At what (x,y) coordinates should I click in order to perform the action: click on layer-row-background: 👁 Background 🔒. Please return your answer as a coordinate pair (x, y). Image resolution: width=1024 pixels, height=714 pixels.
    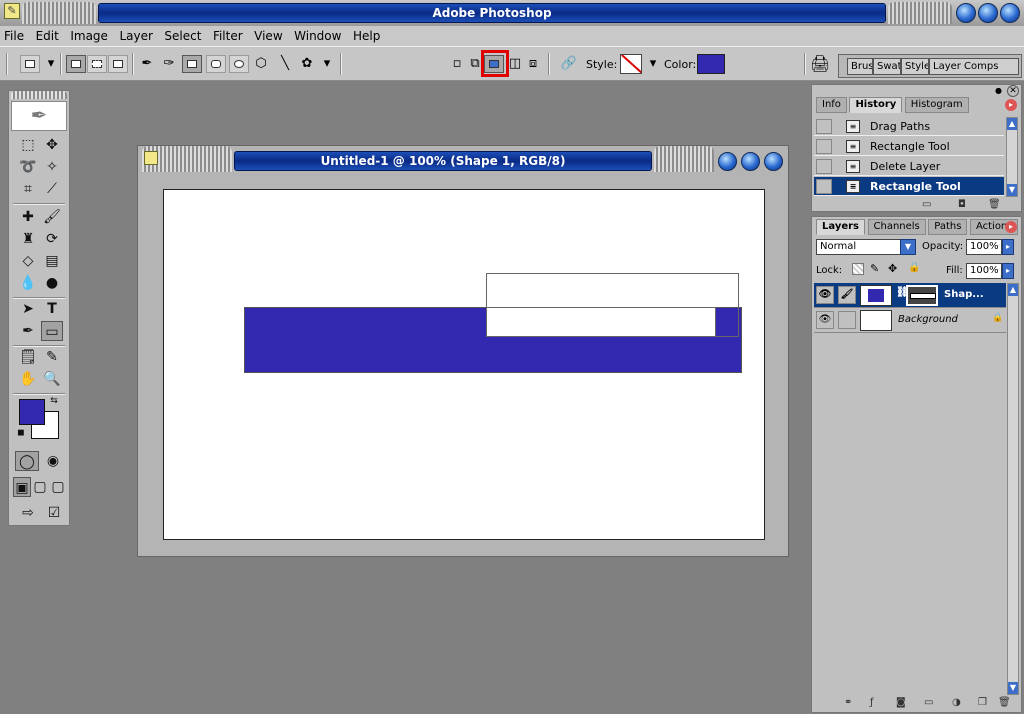
    Looking at the image, I should click on (910, 320).